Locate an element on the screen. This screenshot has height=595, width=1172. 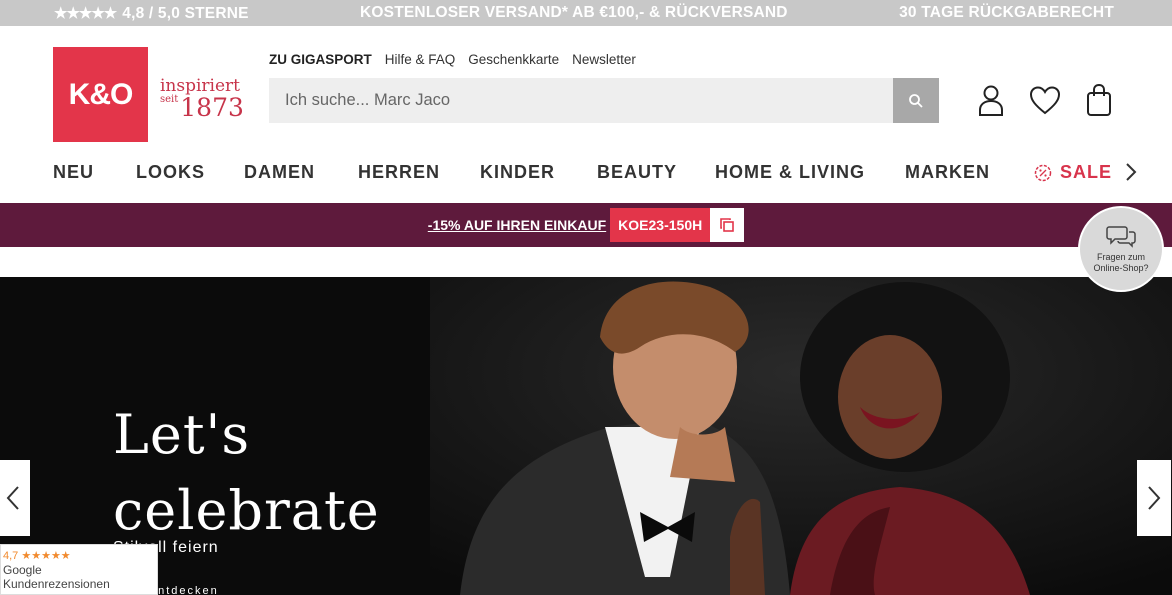
cart-button is located at coordinates (1099, 100).